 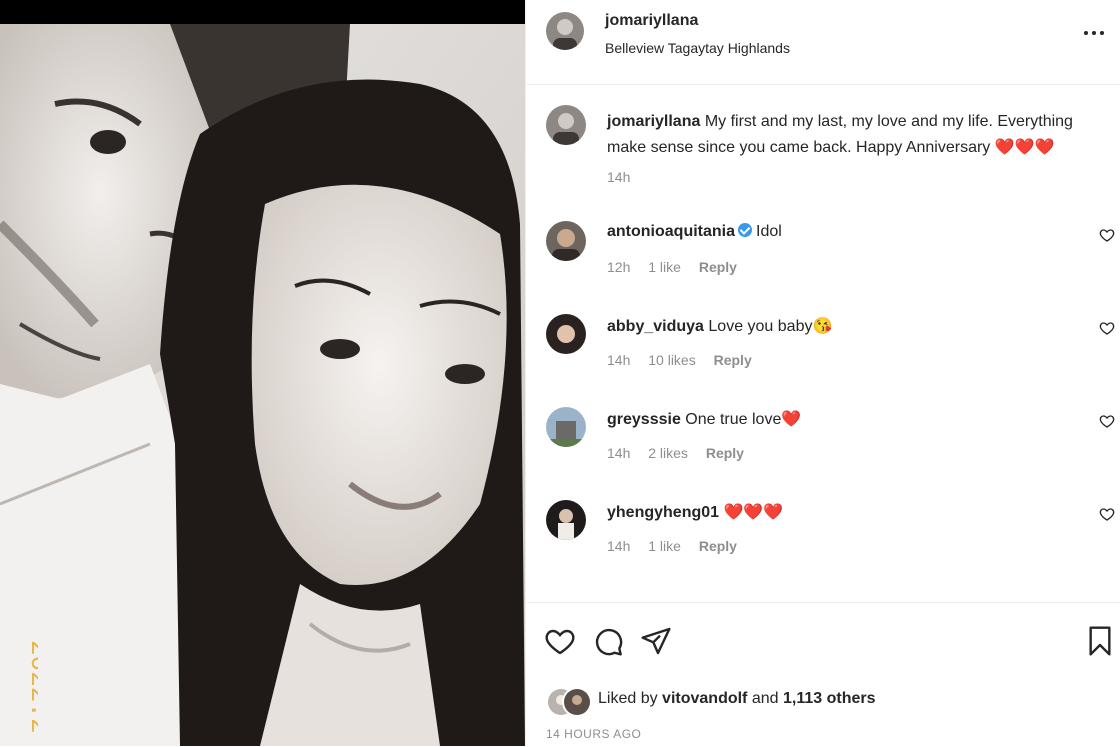 I want to click on caption-time: 14h, so click(x=619, y=177).